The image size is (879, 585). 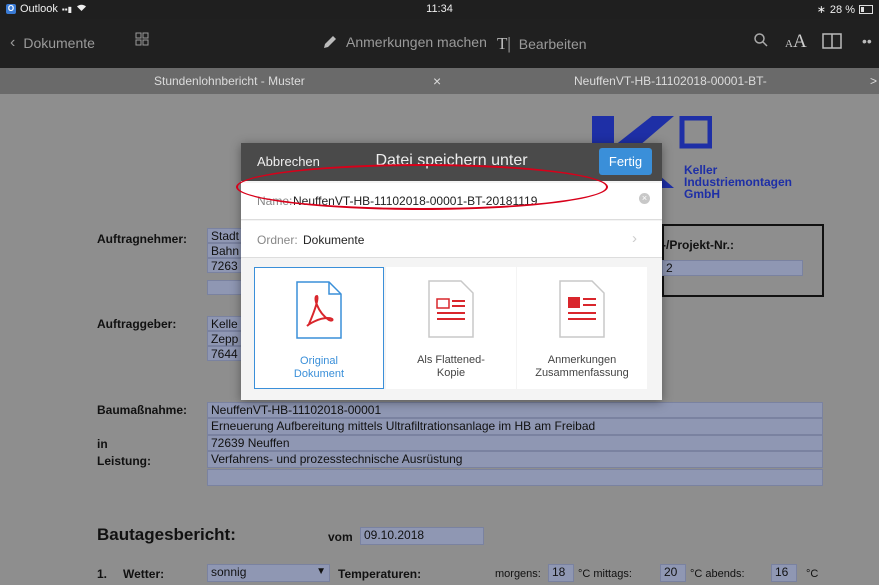 What do you see at coordinates (698, 245) in the screenshot?
I see `projekt-label: -/Projekt-Nr.:` at bounding box center [698, 245].